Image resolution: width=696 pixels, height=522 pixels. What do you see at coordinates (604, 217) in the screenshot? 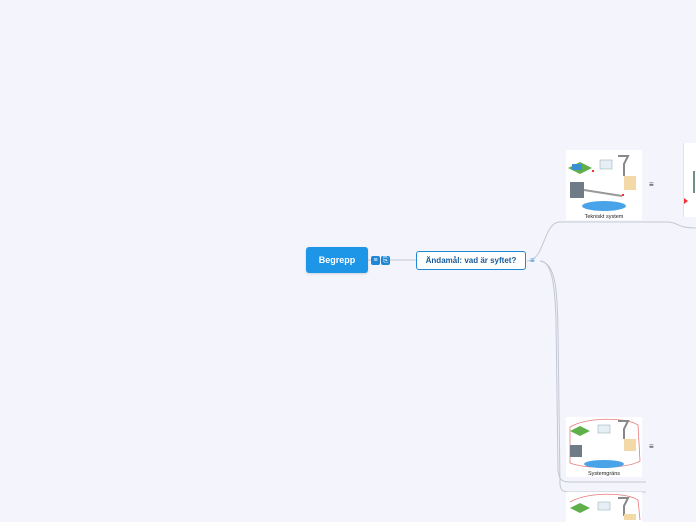
I see `subtopic-label: Tekniskt system` at bounding box center [604, 217].